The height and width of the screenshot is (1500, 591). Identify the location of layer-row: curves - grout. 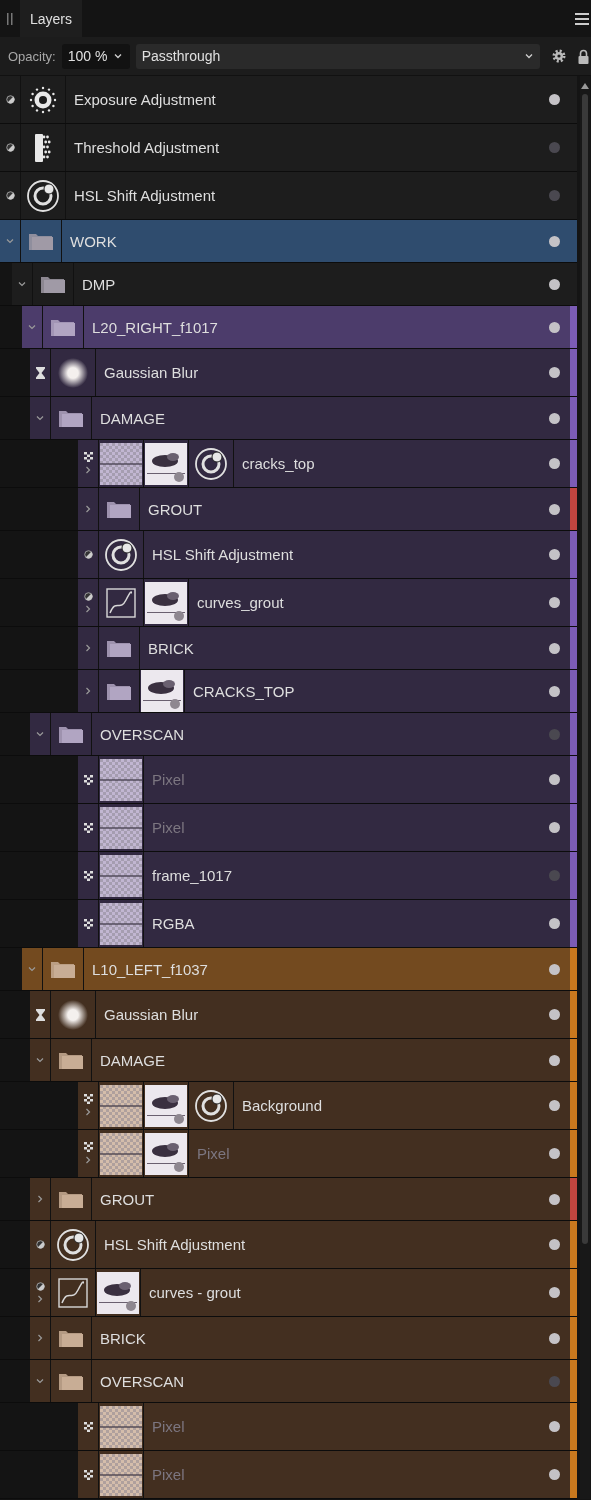
(303, 1292).